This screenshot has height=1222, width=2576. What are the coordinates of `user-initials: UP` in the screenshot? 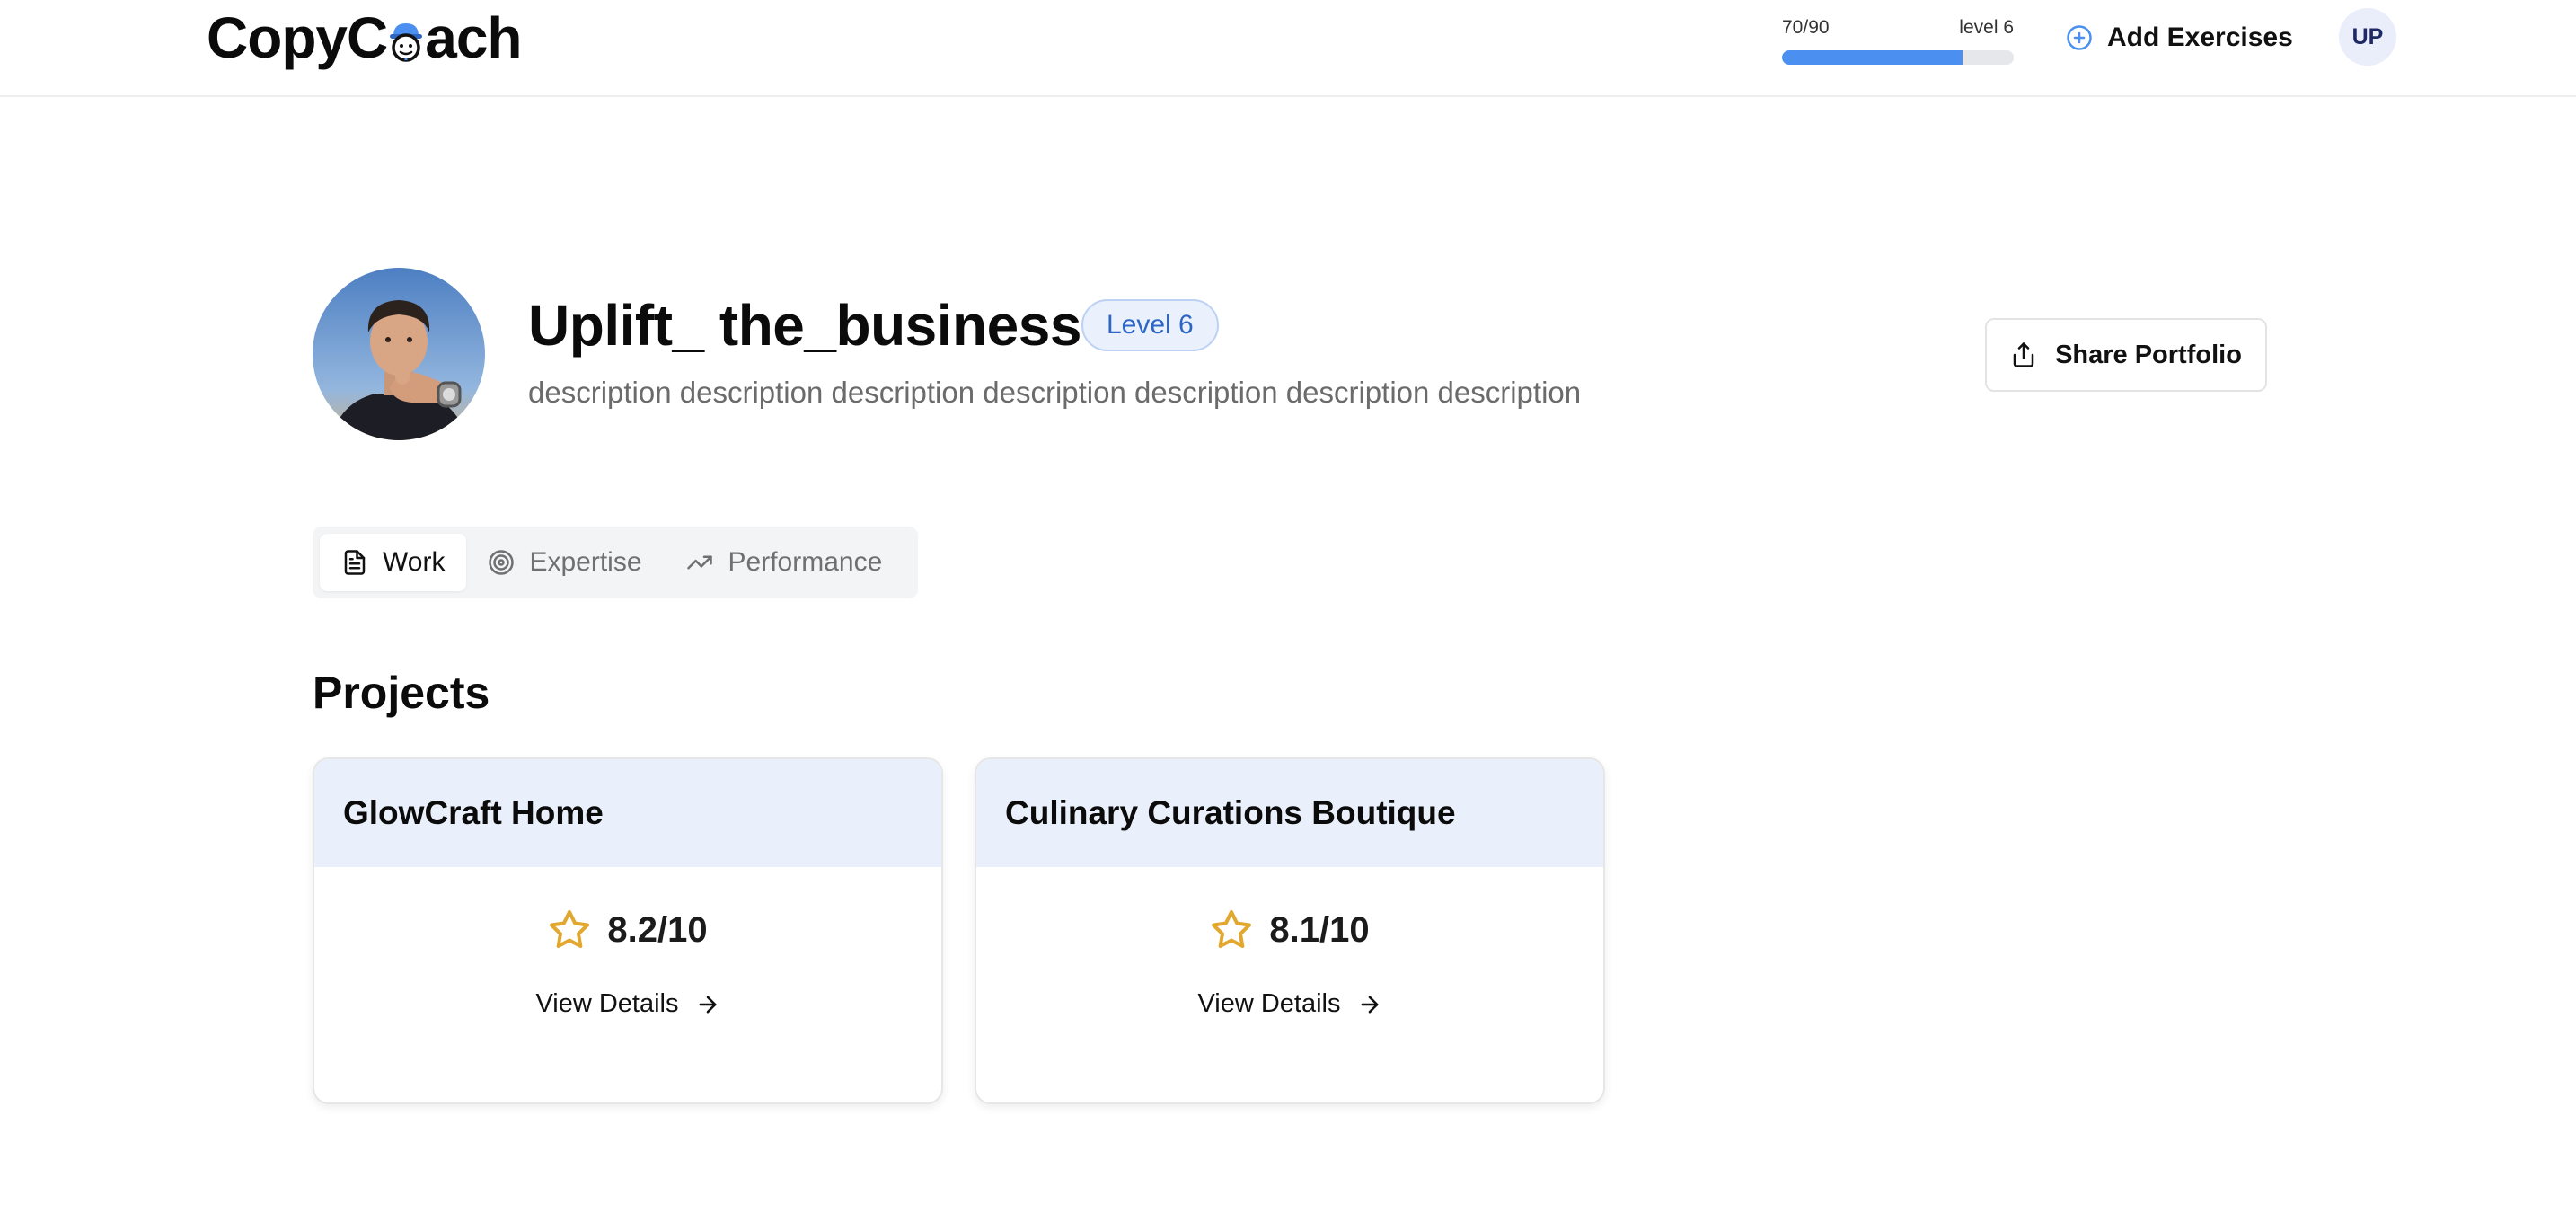 It's located at (2367, 36).